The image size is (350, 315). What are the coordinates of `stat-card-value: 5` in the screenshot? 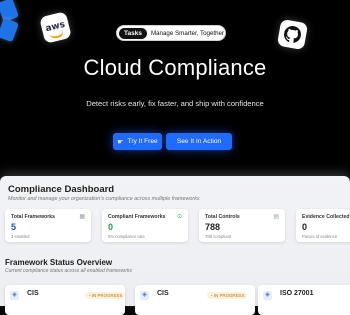 It's located at (14, 227).